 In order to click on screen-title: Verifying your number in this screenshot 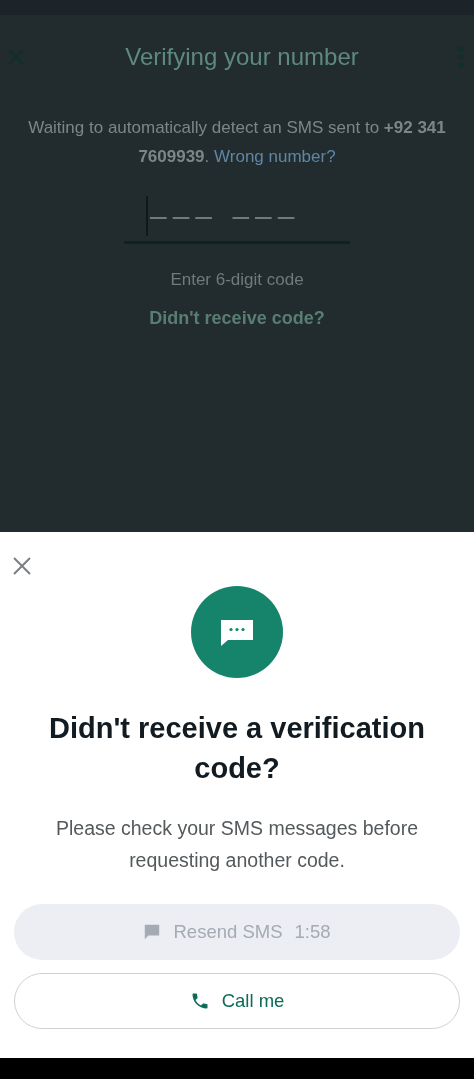, I will do `click(242, 57)`.